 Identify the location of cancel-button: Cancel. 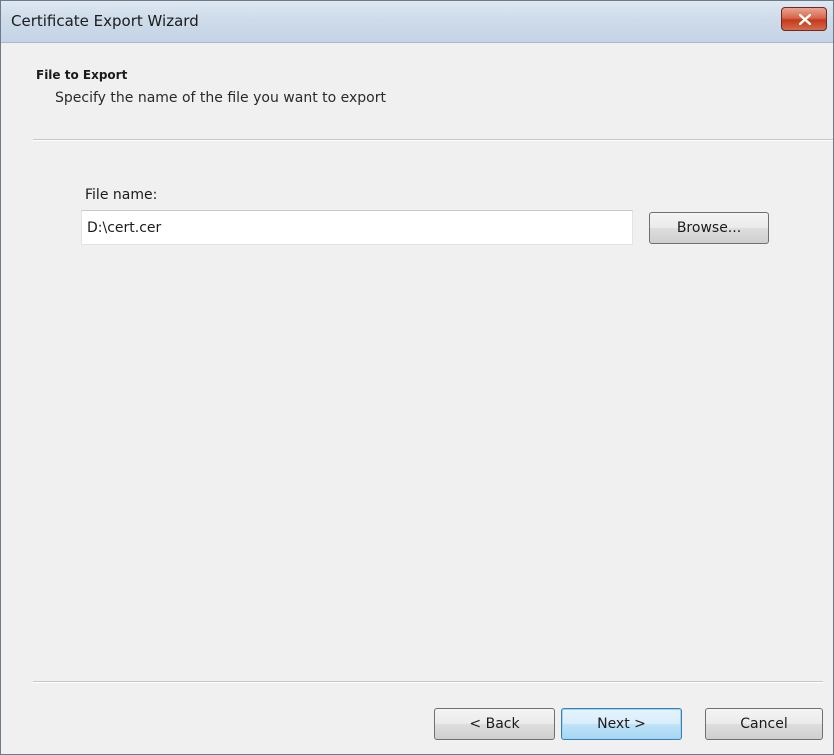
(764, 724).